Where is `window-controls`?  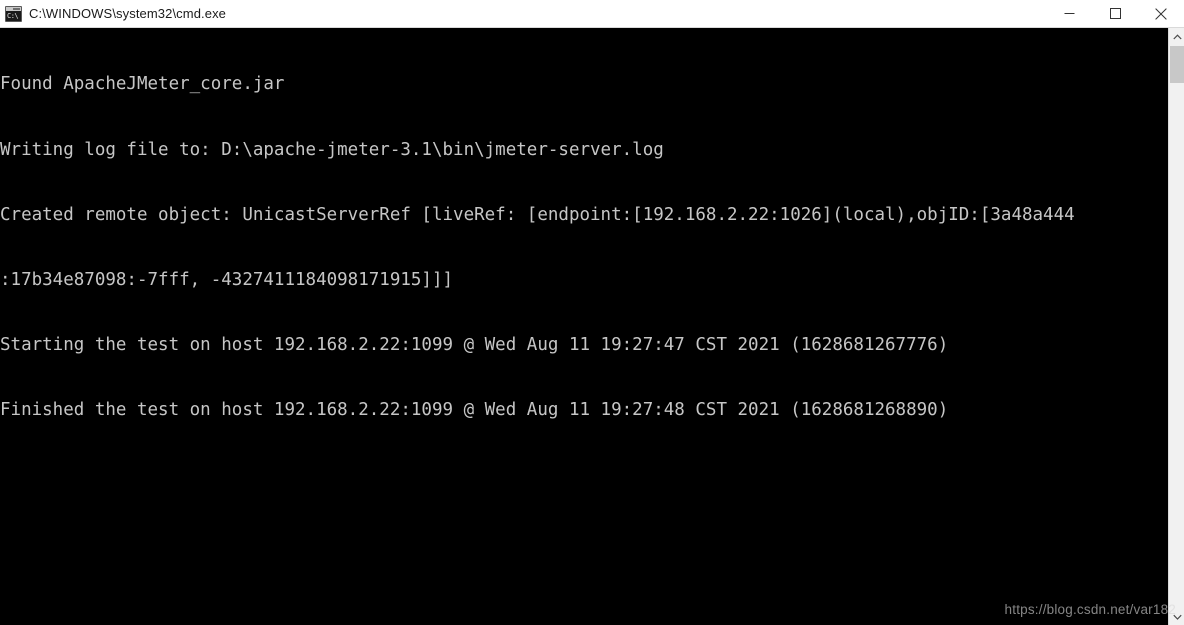
window-controls is located at coordinates (1115, 13).